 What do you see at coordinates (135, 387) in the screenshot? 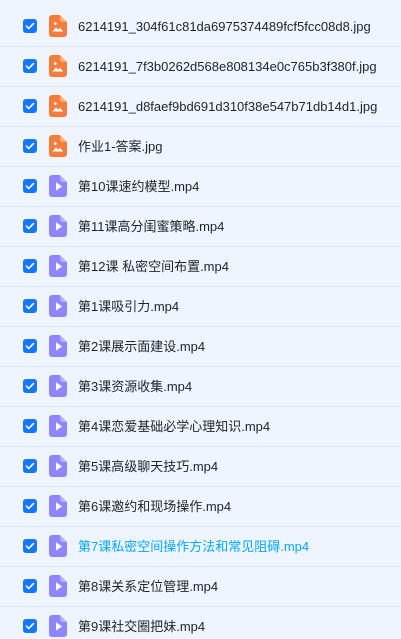
I see `file-name: 第3课资源收集.mp4` at bounding box center [135, 387].